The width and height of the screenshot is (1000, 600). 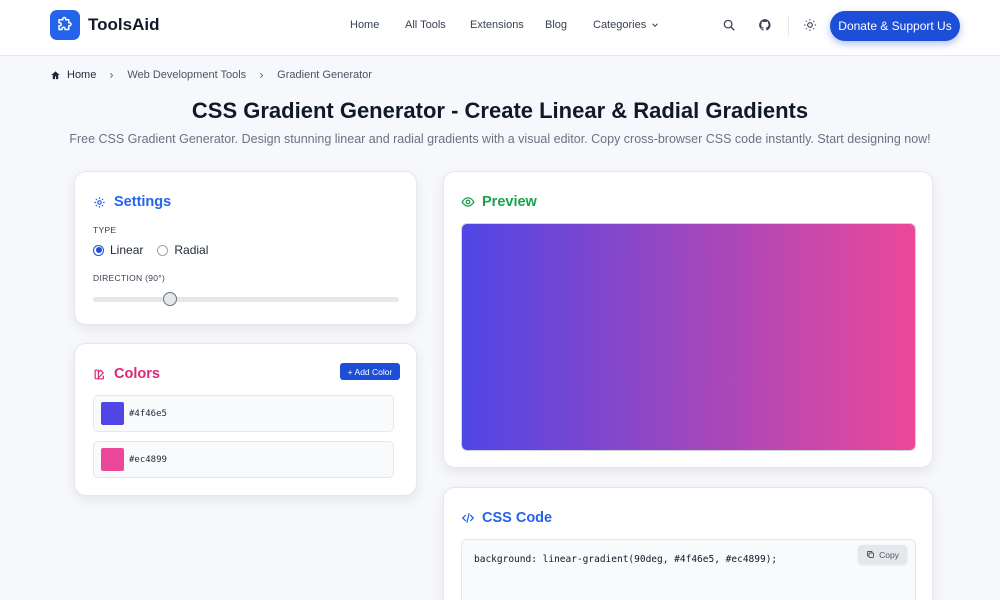 I want to click on colors-card: Colors + Add Color #4f46e5 #ec4899, so click(x=245, y=419).